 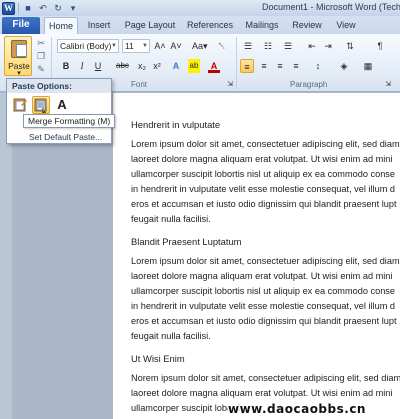 What do you see at coordinates (307, 25) in the screenshot?
I see `tab-review: Review` at bounding box center [307, 25].